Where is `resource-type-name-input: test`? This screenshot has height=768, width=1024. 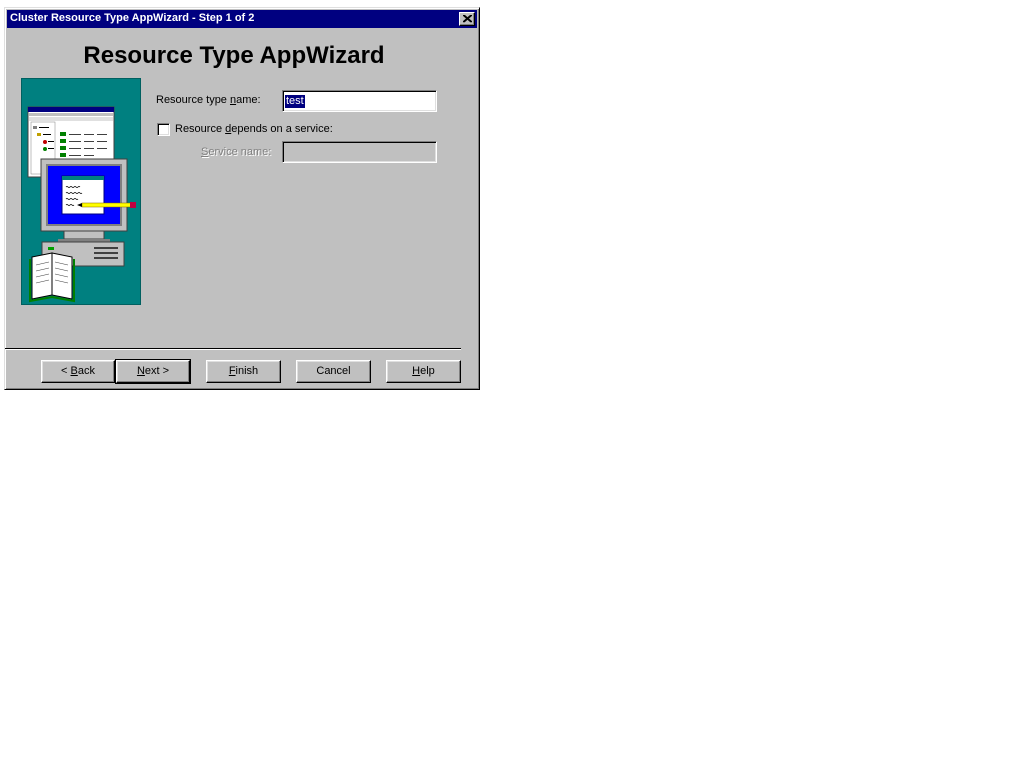 resource-type-name-input: test is located at coordinates (359, 101).